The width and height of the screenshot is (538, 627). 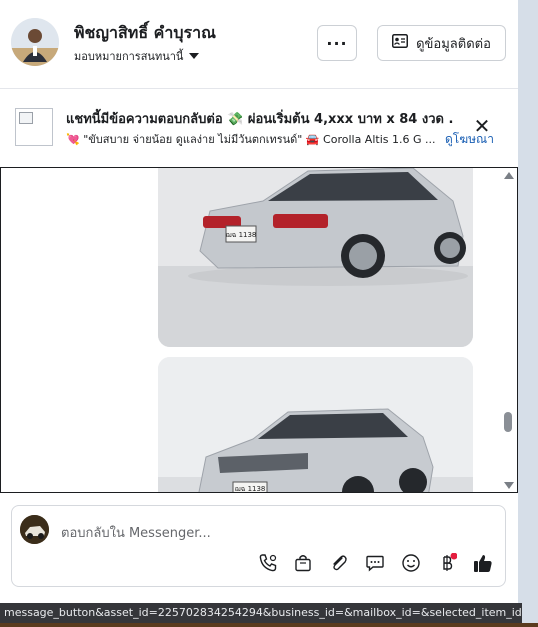 What do you see at coordinates (453, 44) in the screenshot?
I see `view-contact-label: ดูข้อมูลติดต่อ` at bounding box center [453, 44].